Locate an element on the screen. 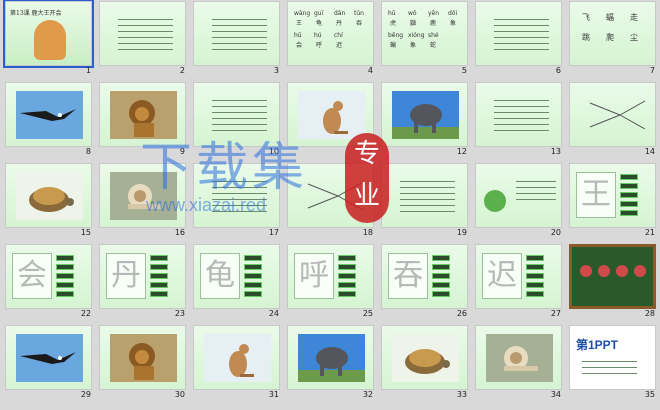 The height and width of the screenshot is (410, 660). lion-photo is located at coordinates (143, 358).